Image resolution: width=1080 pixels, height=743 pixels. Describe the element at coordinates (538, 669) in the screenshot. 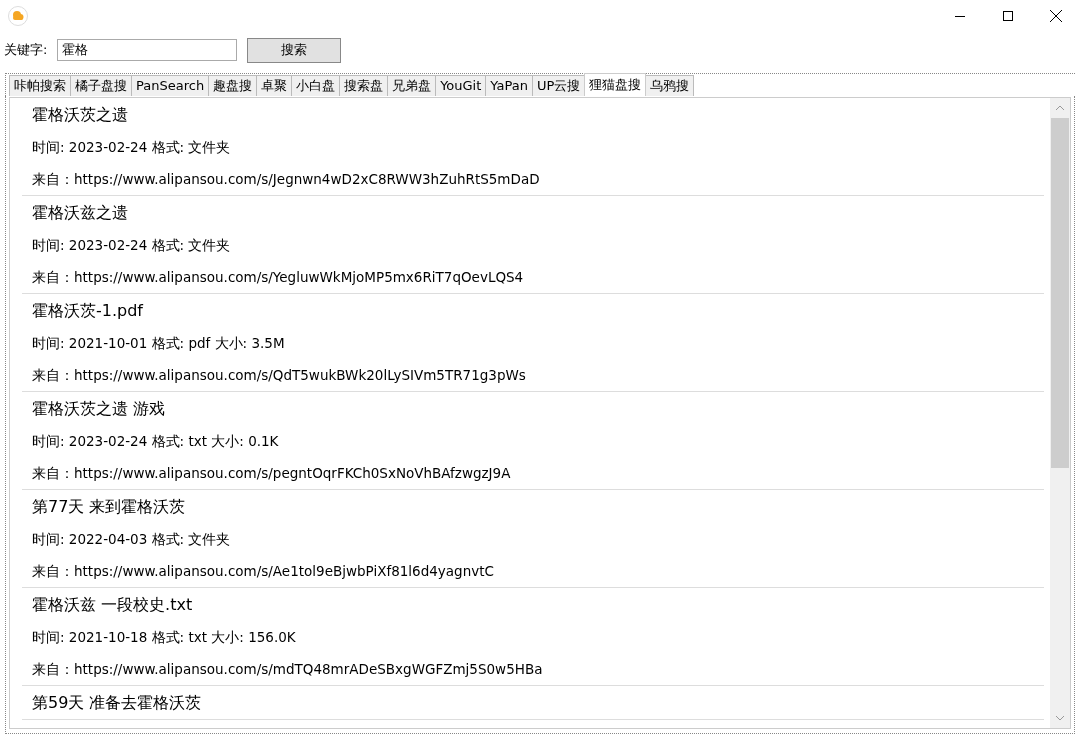

I see `result-source-link: 来自：https://www.alipansou.com/s/mdTQ48mrADeSBxgWGFZmj5S0w5HBa` at that location.